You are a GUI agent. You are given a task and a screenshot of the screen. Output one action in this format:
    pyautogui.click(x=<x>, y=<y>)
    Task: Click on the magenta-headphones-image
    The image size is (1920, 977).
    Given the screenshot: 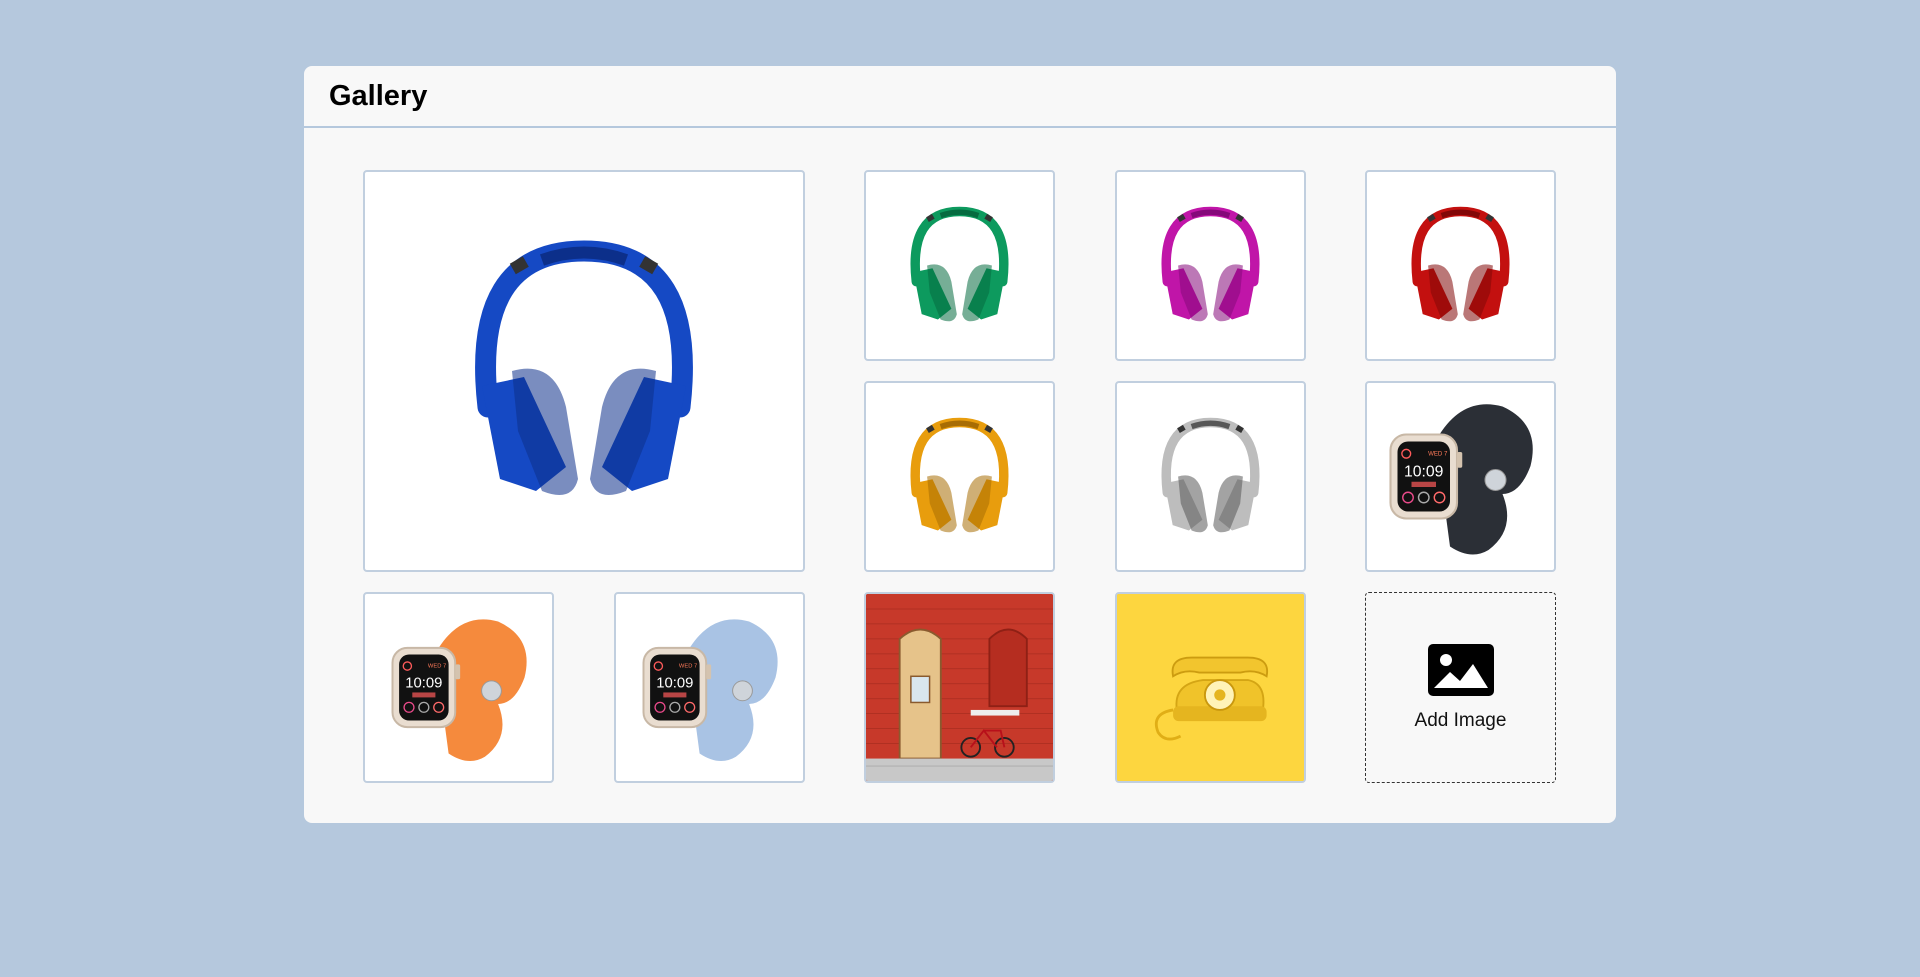 What is the action you would take?
    pyautogui.click(x=1210, y=264)
    